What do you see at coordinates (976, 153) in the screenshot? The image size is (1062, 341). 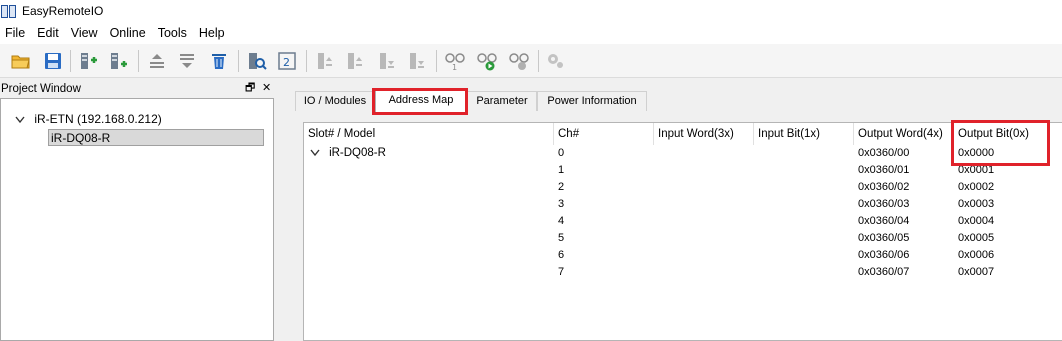 I see `cell-output-bit: 0x0000` at bounding box center [976, 153].